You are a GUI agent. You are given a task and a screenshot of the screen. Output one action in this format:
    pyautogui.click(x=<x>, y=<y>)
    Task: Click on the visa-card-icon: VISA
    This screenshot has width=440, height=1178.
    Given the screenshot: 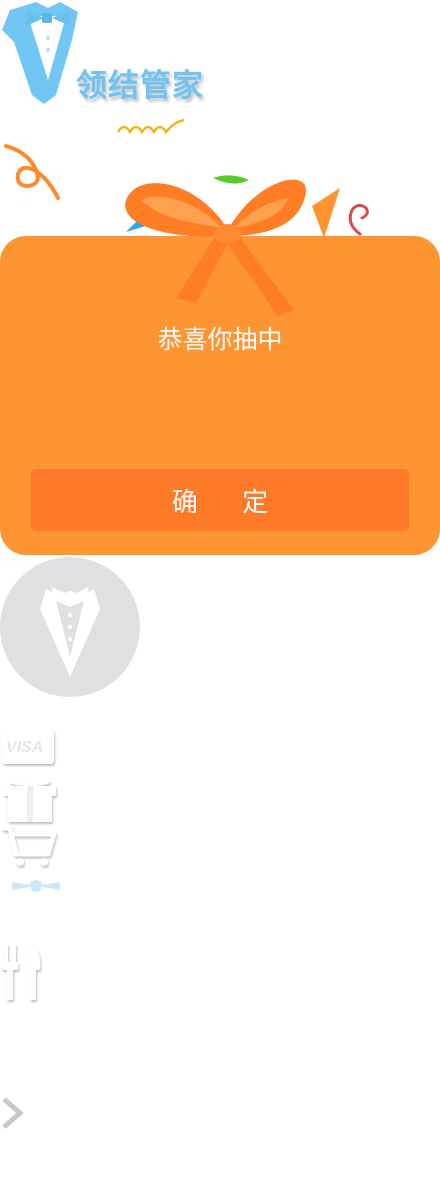 What is the action you would take?
    pyautogui.click(x=28, y=747)
    